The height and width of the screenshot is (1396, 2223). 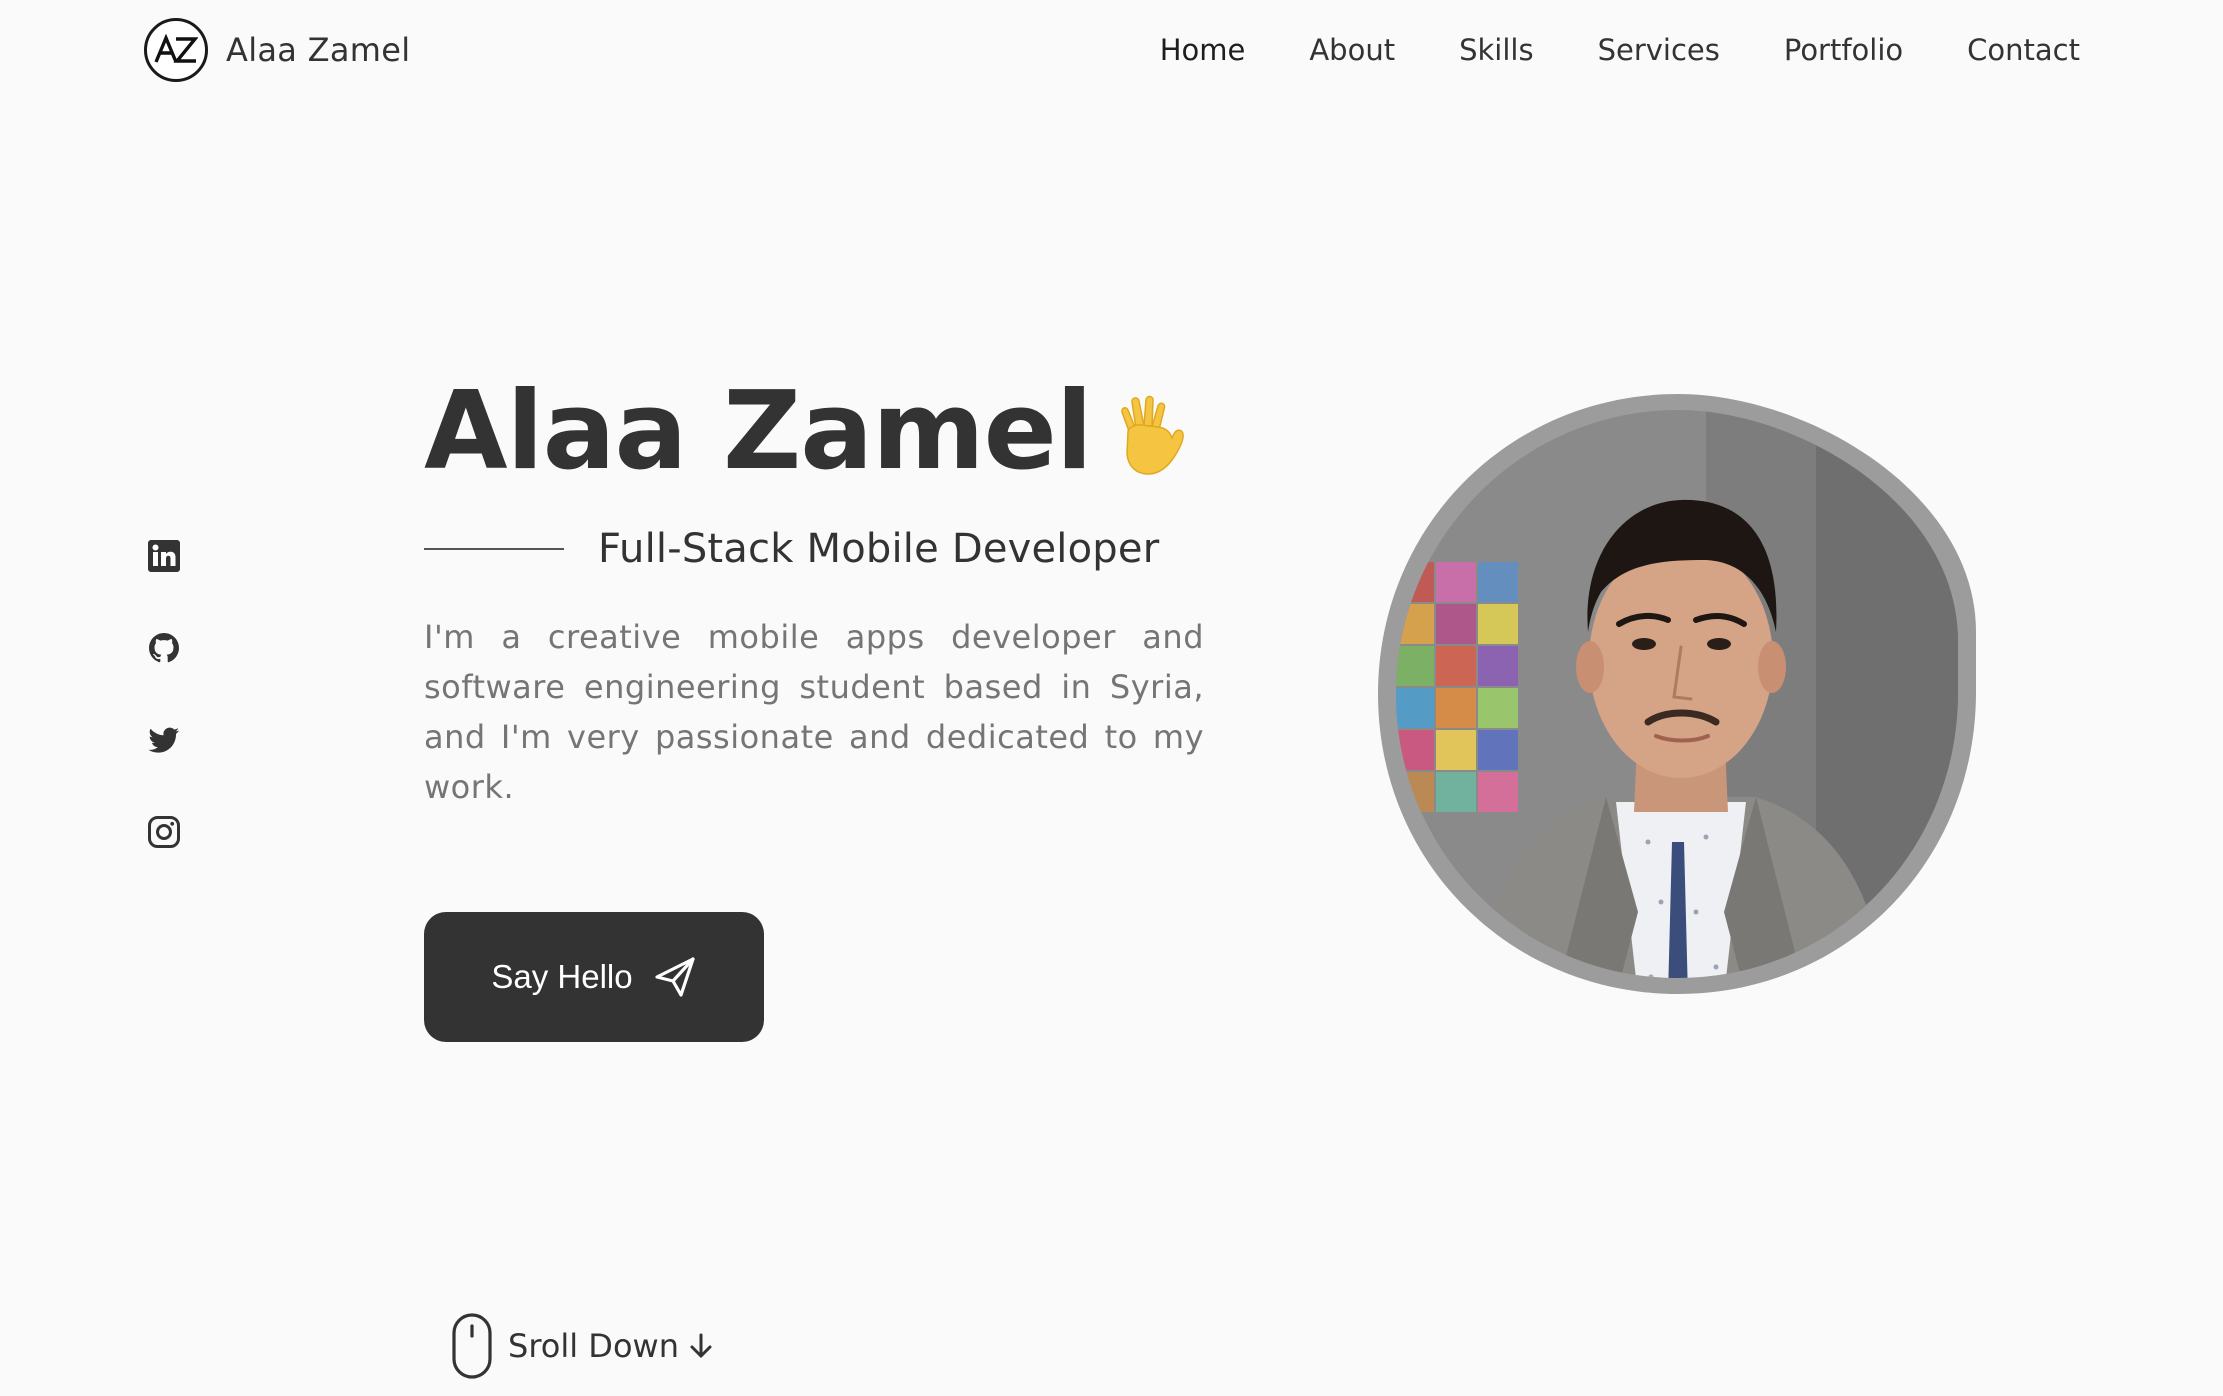 I want to click on nav-services: Services, so click(x=1659, y=50).